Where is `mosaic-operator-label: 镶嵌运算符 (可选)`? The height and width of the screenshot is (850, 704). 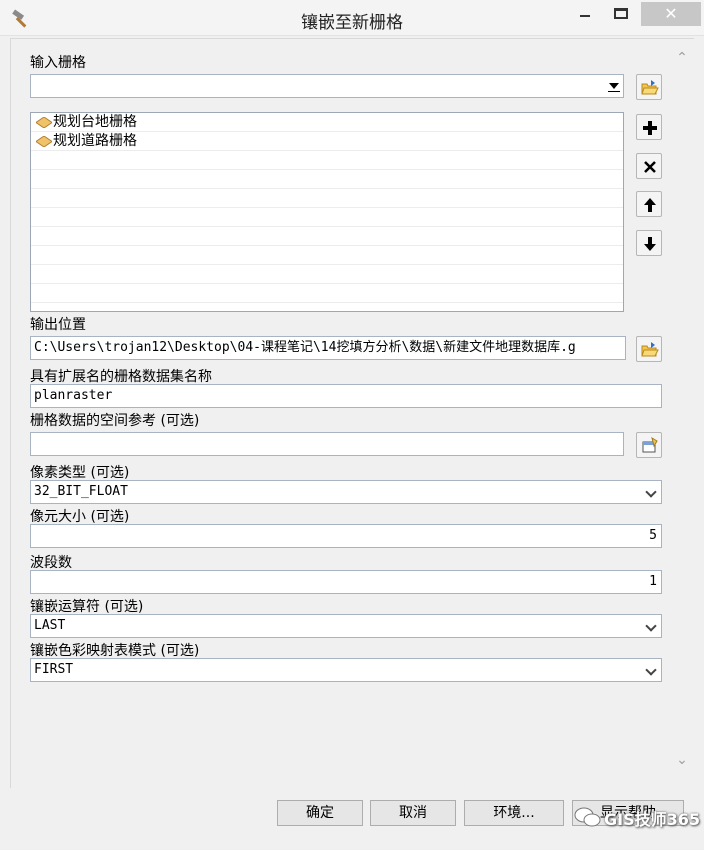 mosaic-operator-label: 镶嵌运算符 (可选) is located at coordinates (87, 607).